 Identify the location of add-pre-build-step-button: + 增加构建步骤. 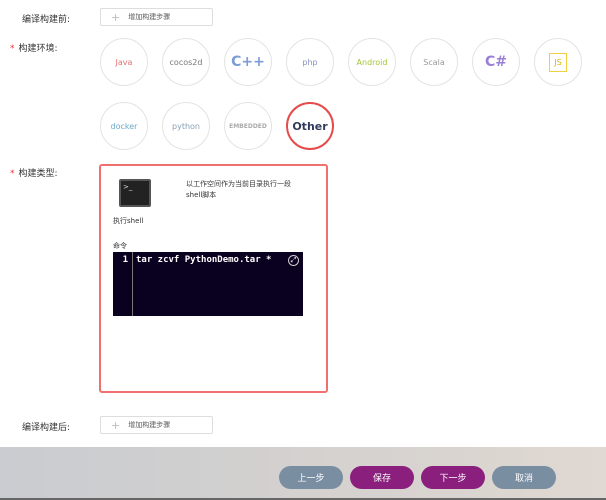
(156, 17).